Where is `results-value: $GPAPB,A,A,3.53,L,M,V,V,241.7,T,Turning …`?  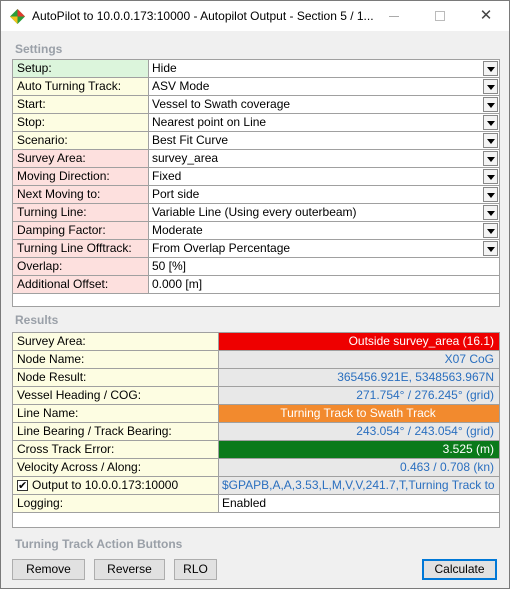 results-value: $GPAPB,A,A,3.53,L,M,V,V,241.7,T,Turning … is located at coordinates (359, 485).